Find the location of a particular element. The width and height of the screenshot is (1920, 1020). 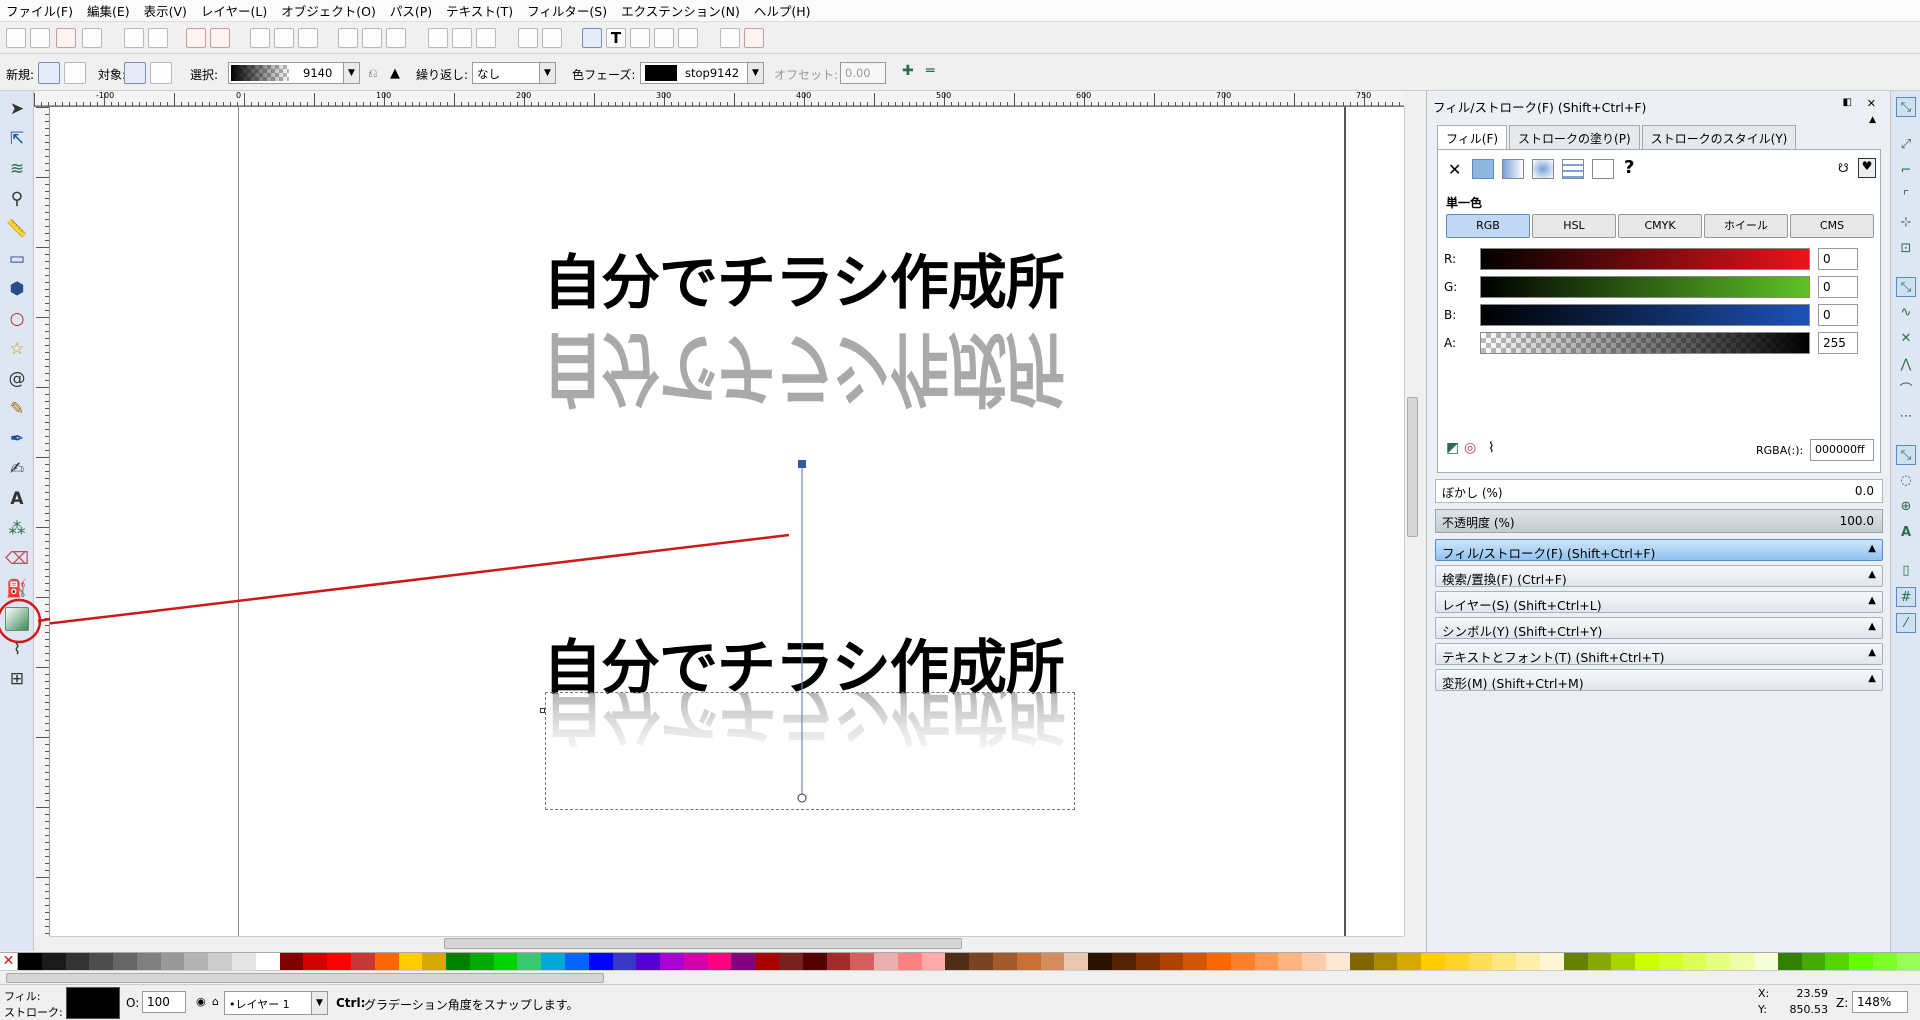

flat-color-icon is located at coordinates (1483, 169).